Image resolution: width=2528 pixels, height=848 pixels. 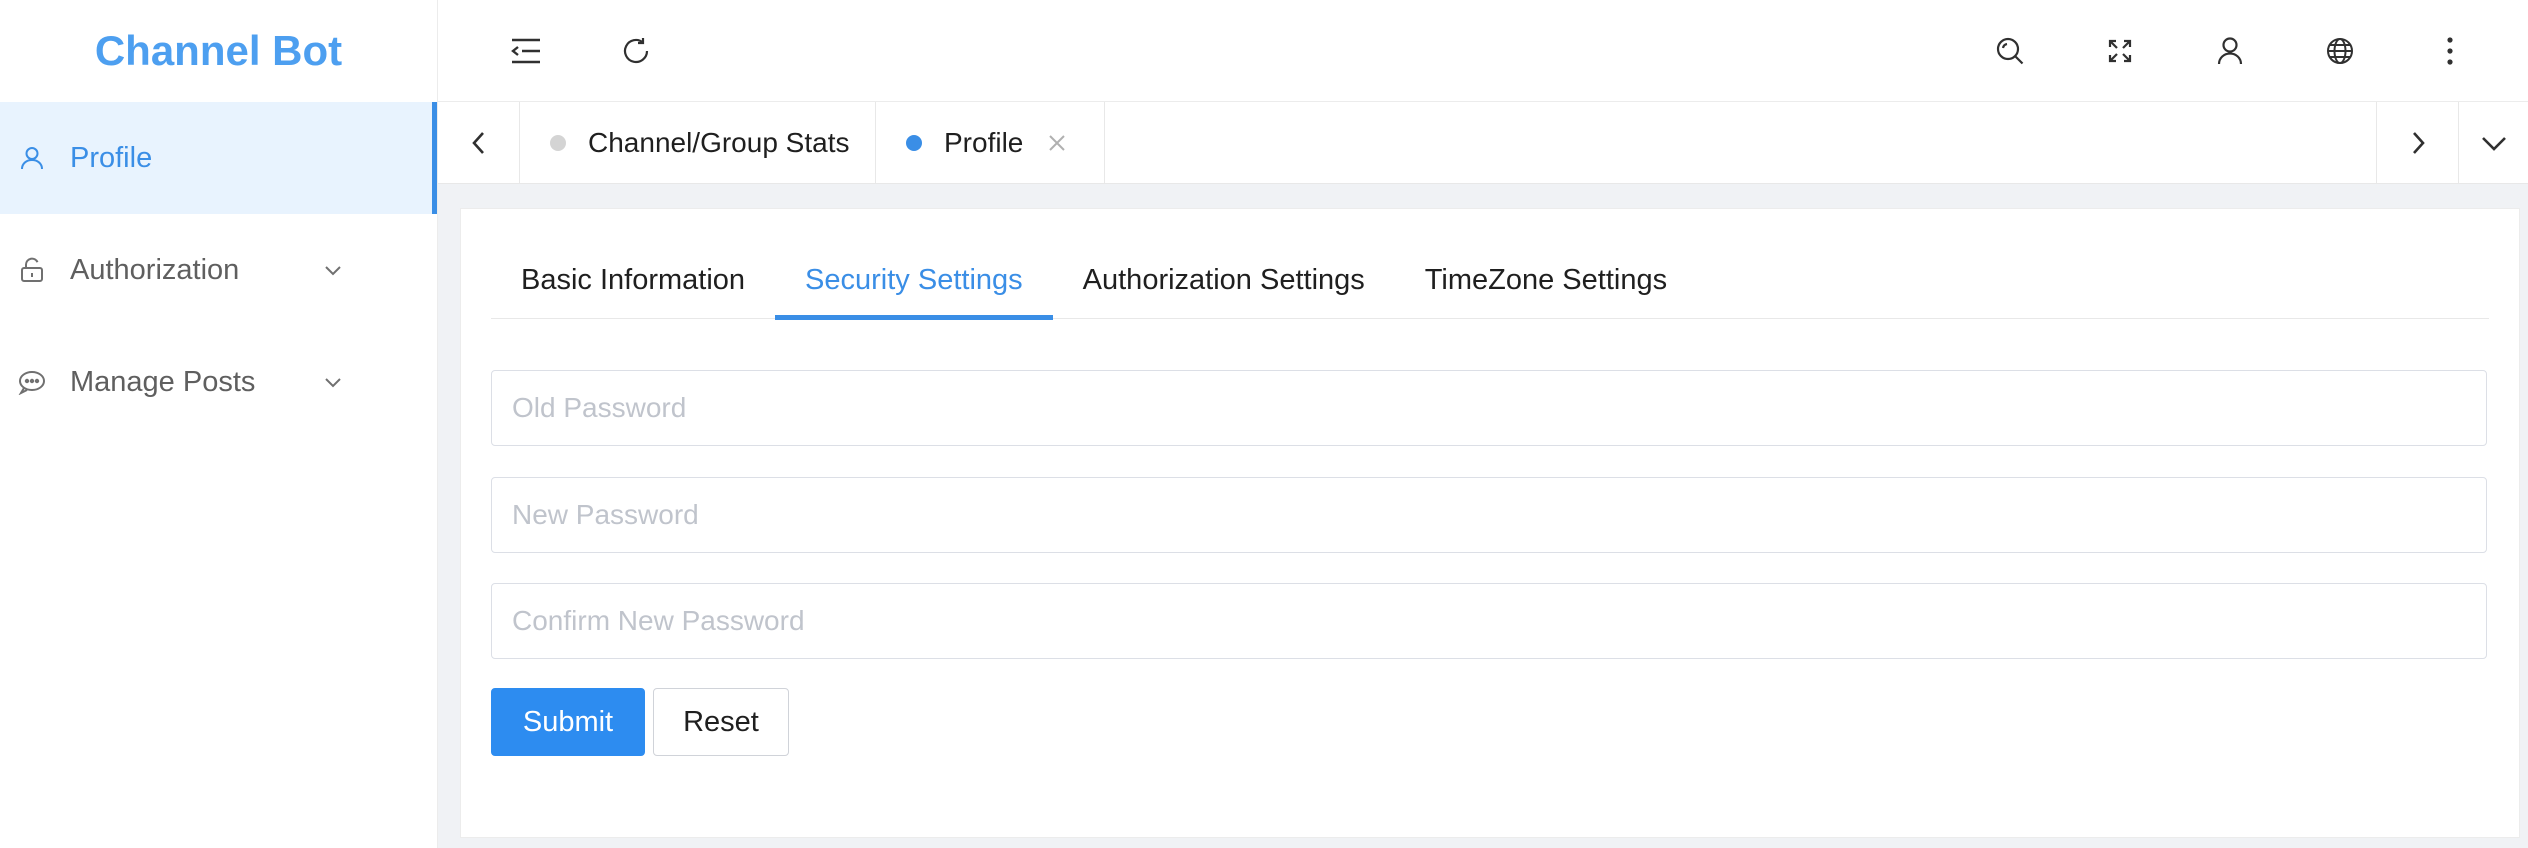 What do you see at coordinates (526, 51) in the screenshot?
I see `menu-collapse-icon` at bounding box center [526, 51].